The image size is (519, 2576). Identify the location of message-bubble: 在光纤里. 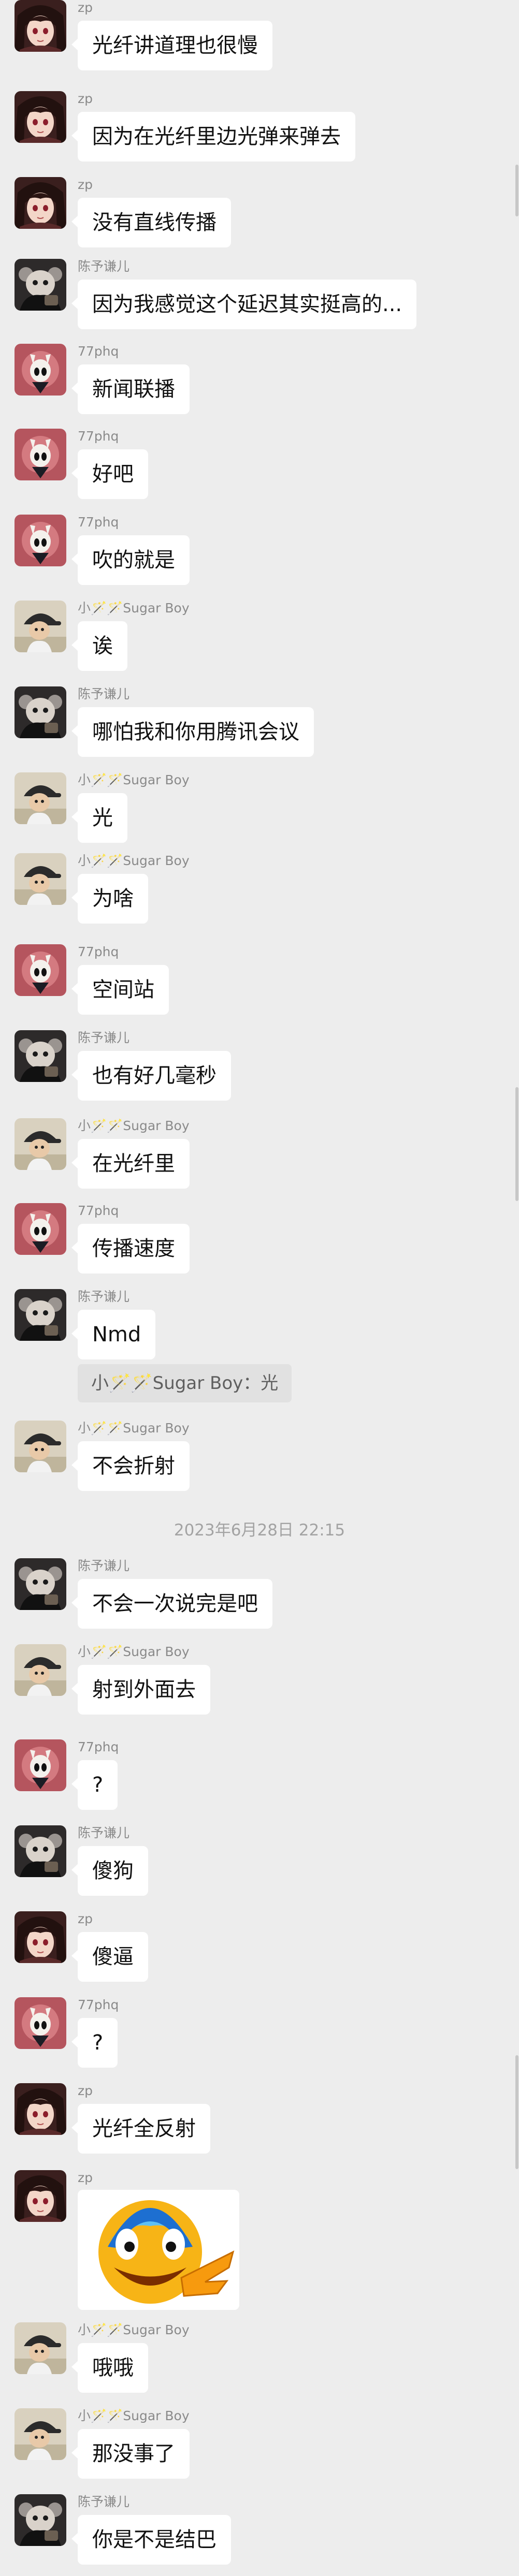
(131, 1164).